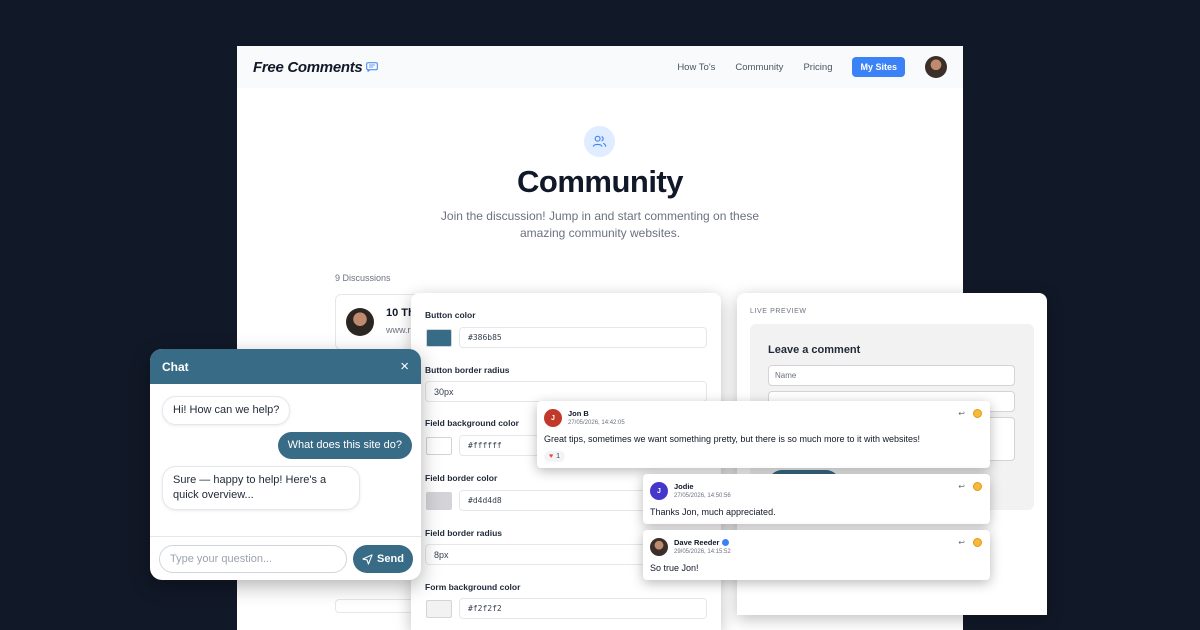  What do you see at coordinates (596, 423) in the screenshot?
I see `comment-date: 27/05/2026, 14:42:05` at bounding box center [596, 423].